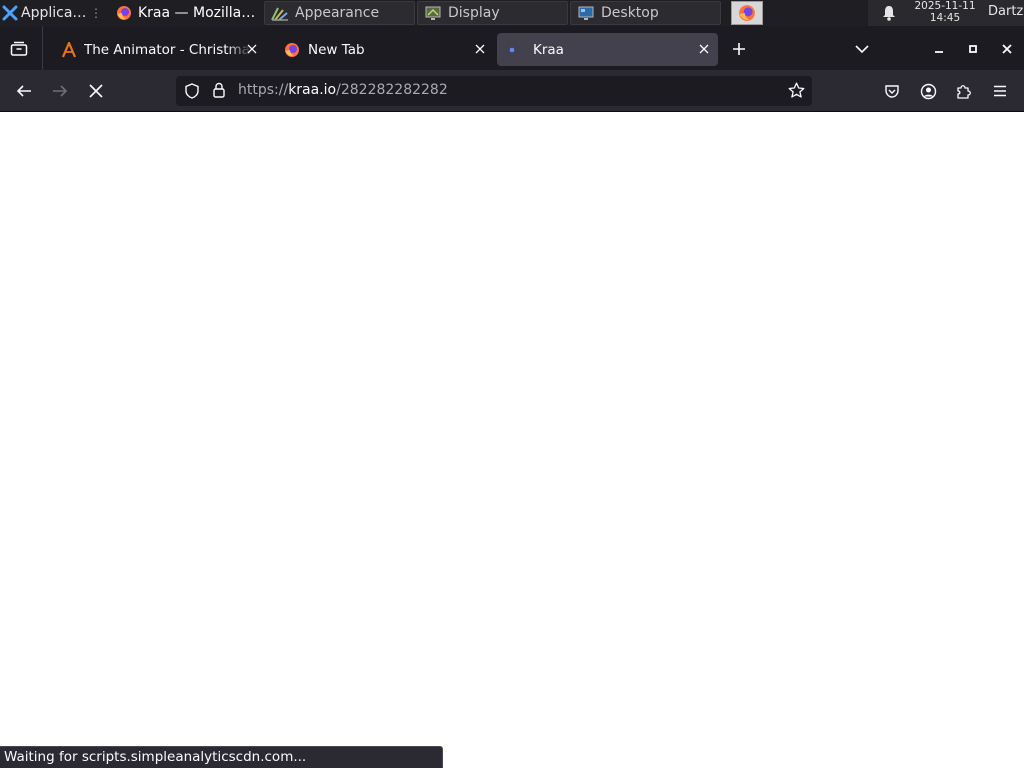 This screenshot has height=768, width=1024. I want to click on plus-icon, so click(739, 49).